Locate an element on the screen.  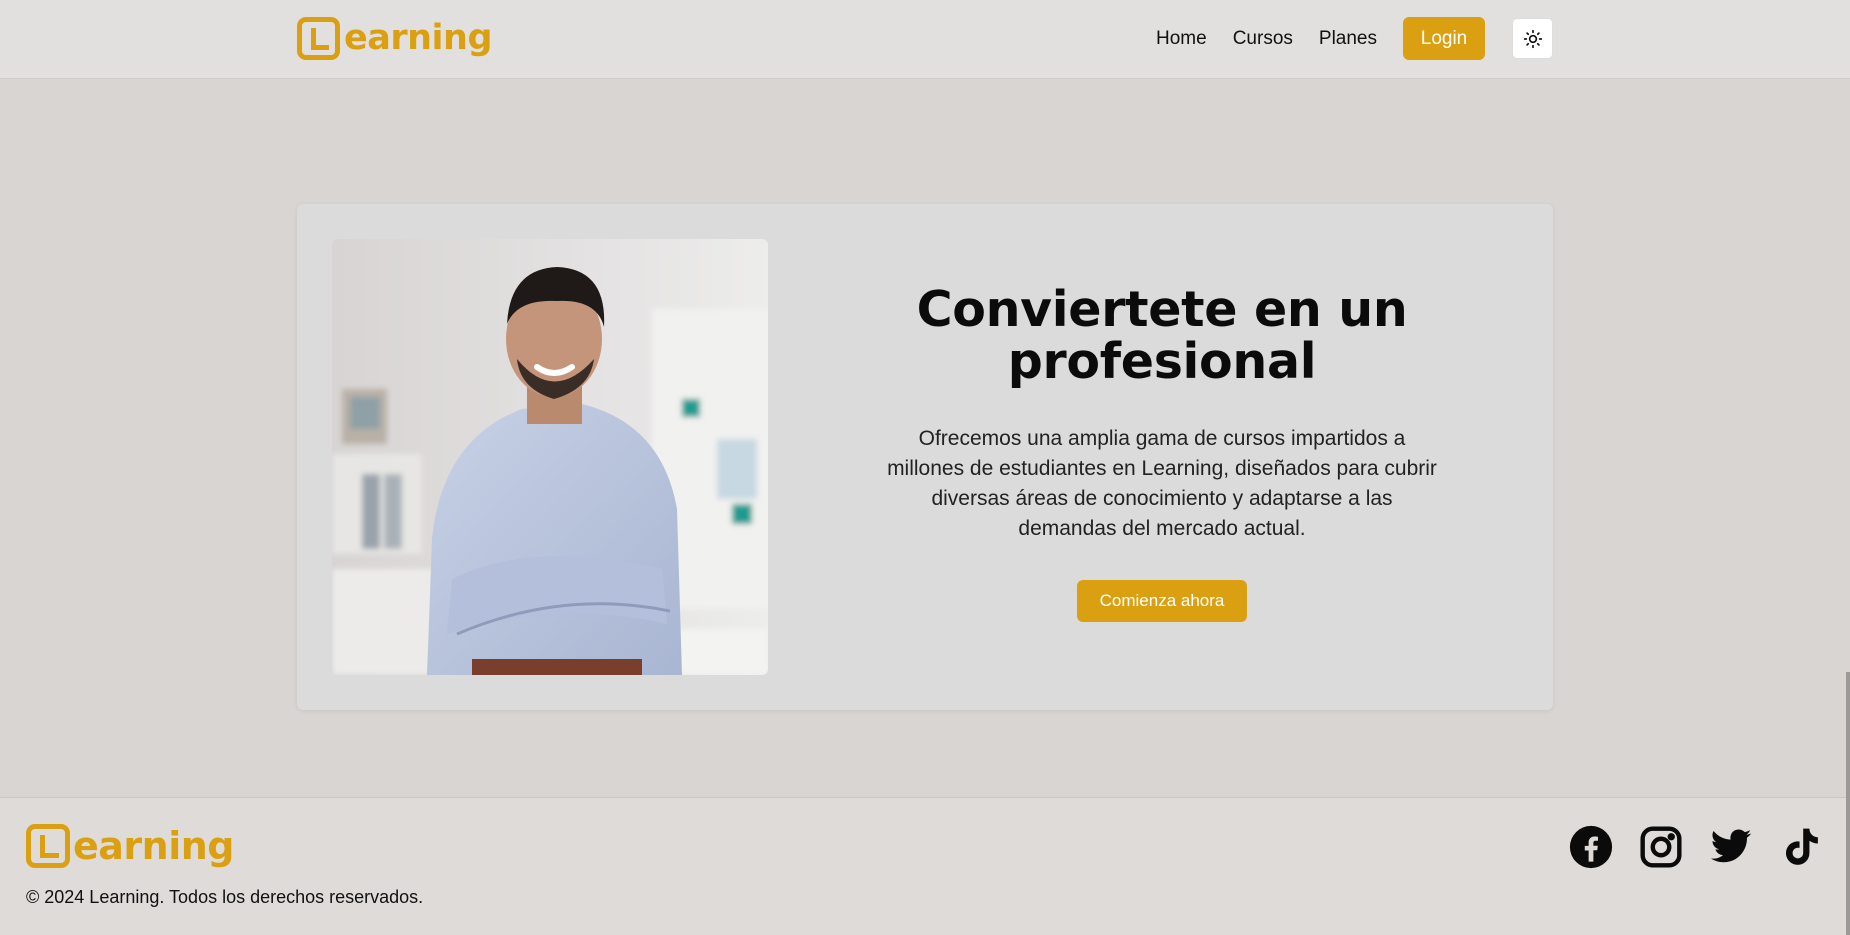
social-links is located at coordinates (1696, 847).